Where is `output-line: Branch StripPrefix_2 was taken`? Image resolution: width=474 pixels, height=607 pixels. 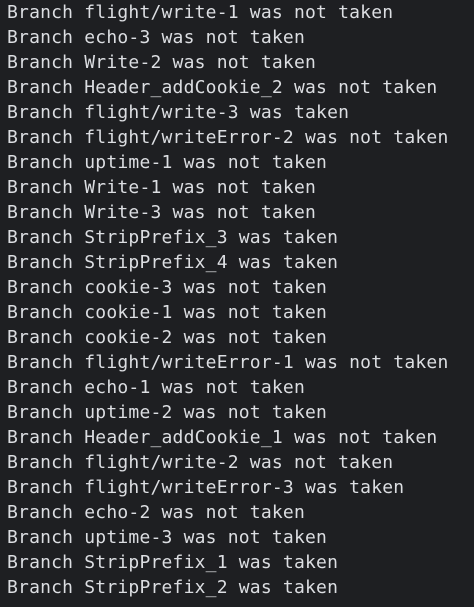 output-line: Branch StripPrefix_2 was taken is located at coordinates (173, 587).